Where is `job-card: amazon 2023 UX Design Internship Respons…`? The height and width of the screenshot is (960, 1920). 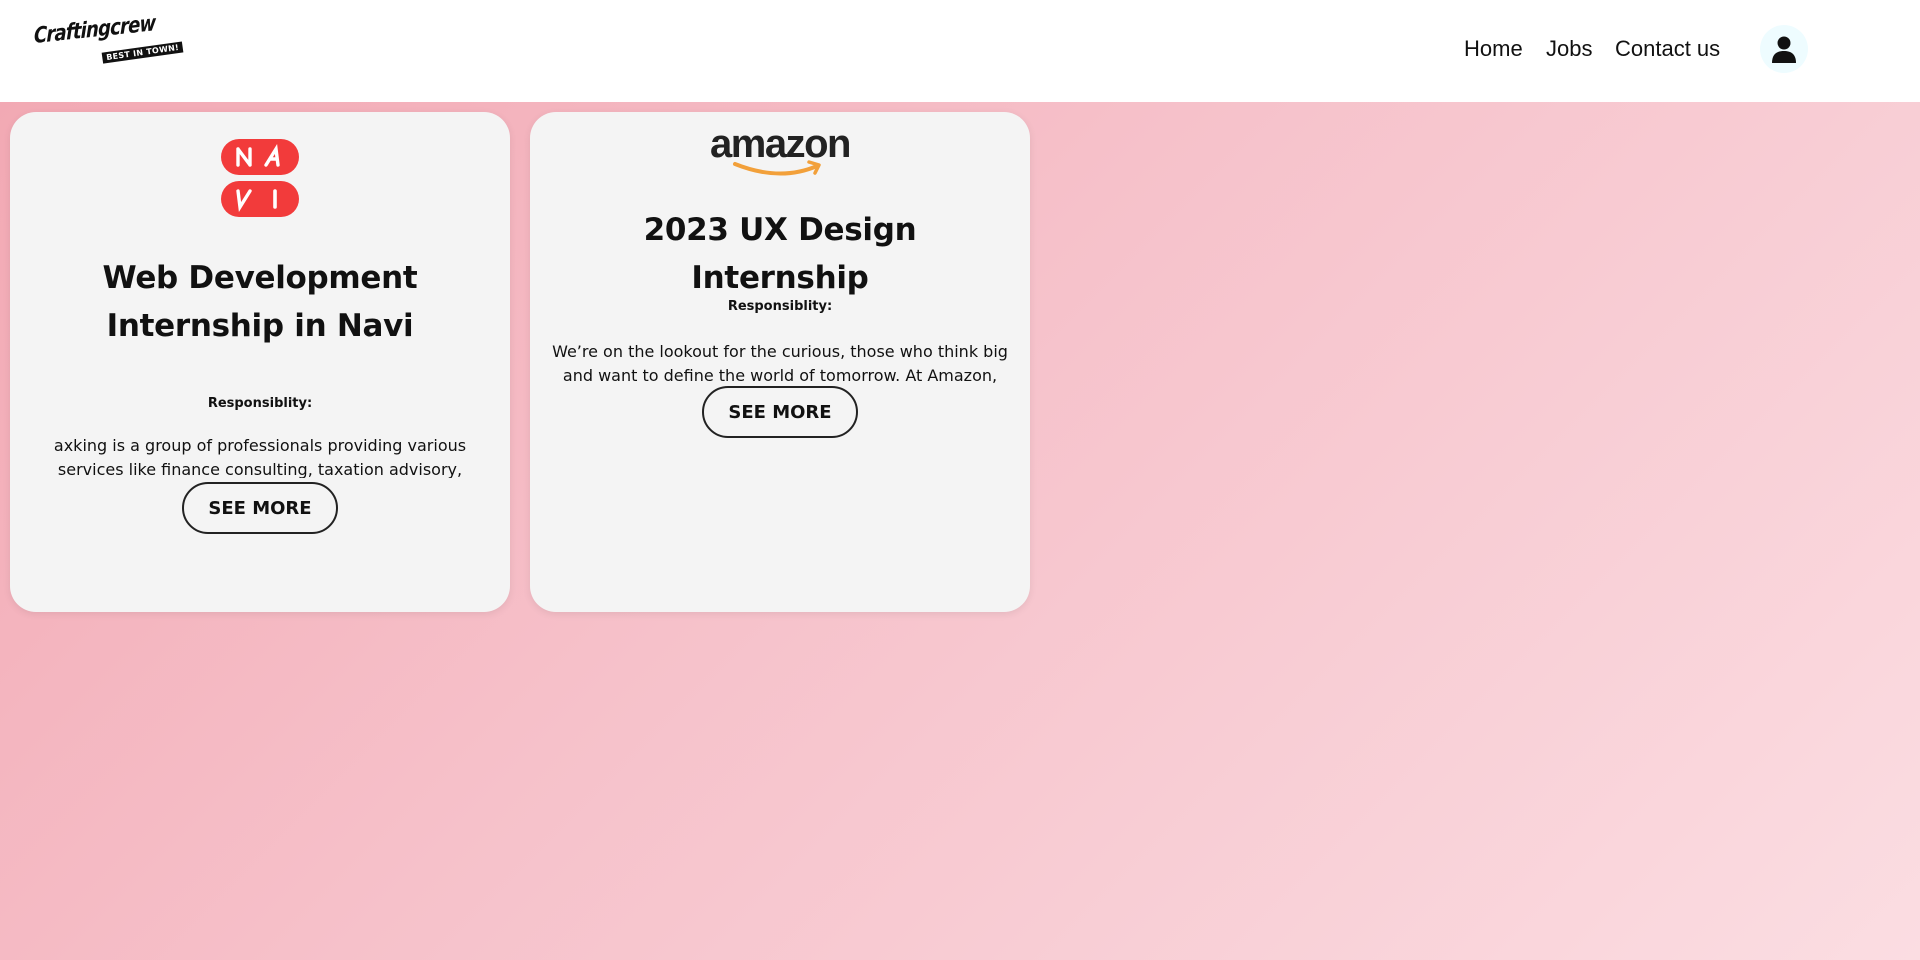 job-card: amazon 2023 UX Design Internship Respons… is located at coordinates (780, 362).